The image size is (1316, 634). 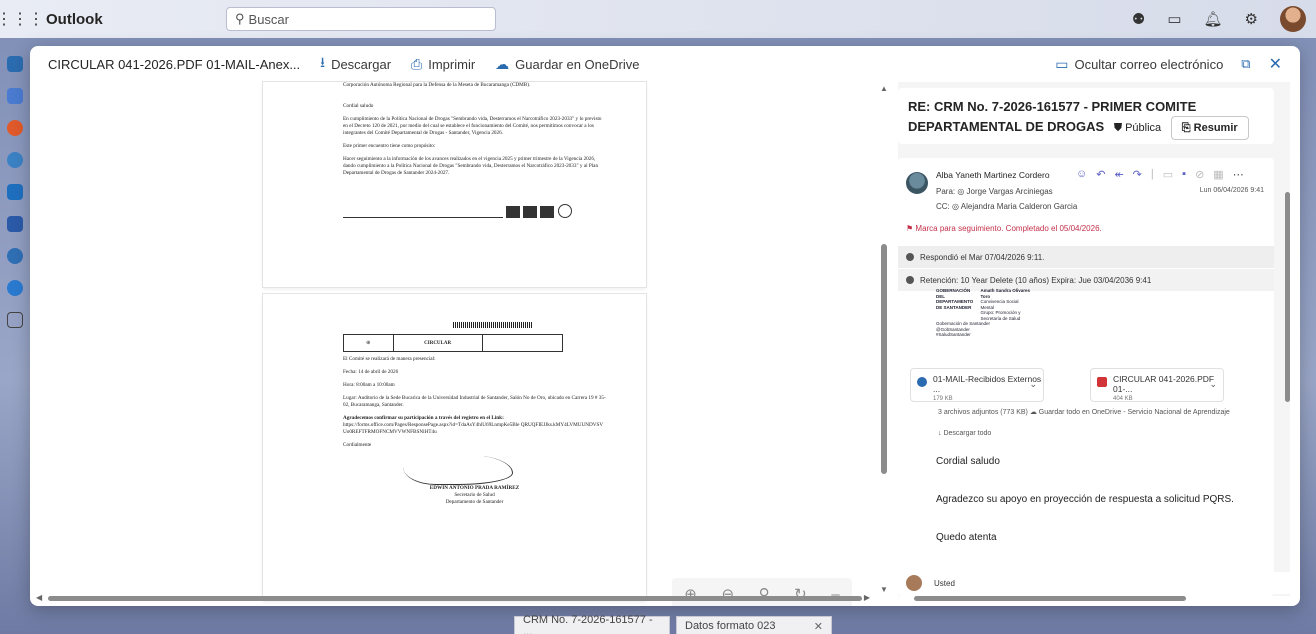 What do you see at coordinates (1138, 19) in the screenshot?
I see `teams-icon: ⚉` at bounding box center [1138, 19].